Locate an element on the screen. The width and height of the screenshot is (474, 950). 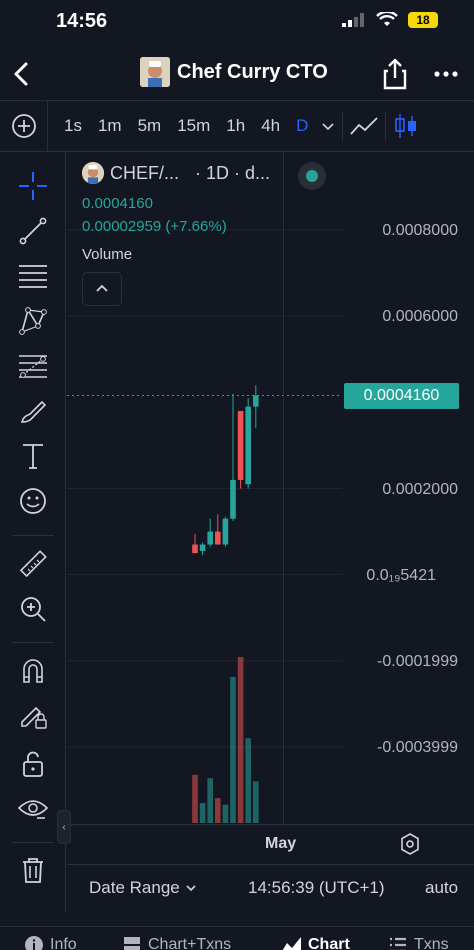
pencil-lock-icon is located at coordinates (34, 717).